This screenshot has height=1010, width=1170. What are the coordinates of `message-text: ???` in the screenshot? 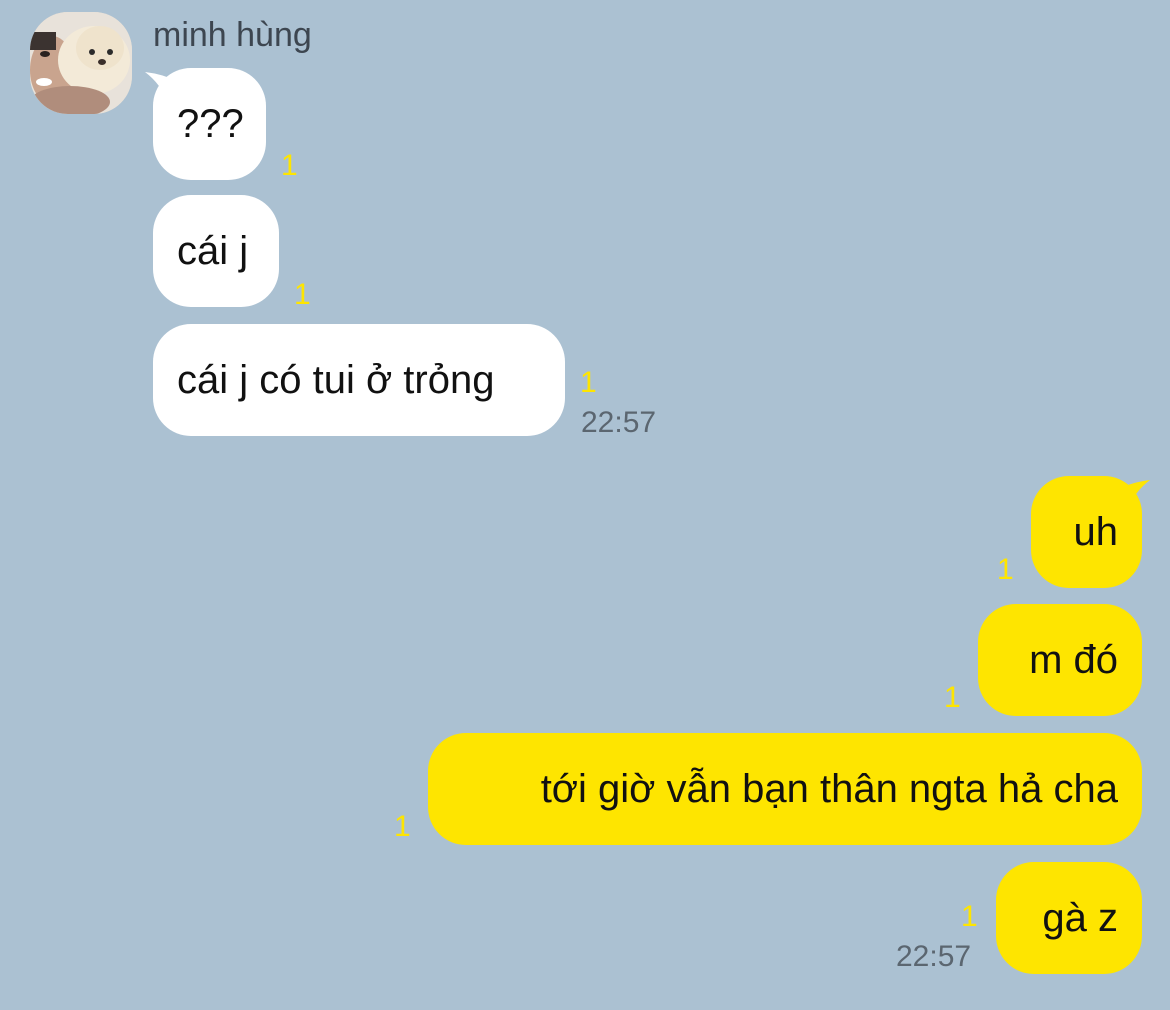 It's located at (210, 124).